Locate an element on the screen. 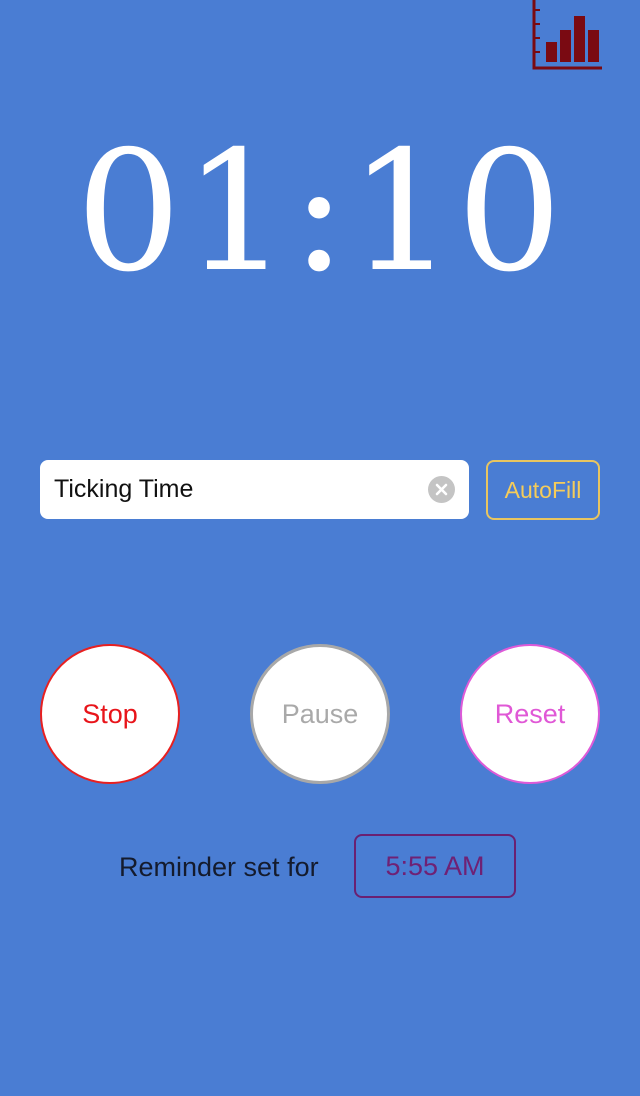  task-name-input is located at coordinates (239, 489).